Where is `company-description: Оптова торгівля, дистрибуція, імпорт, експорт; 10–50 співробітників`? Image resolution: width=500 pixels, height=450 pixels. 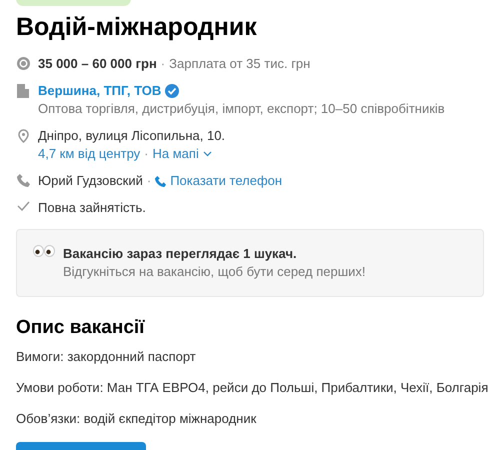 company-description: Оптова торгівля, дистрибуція, імпорт, експорт; 10–50 співробітників is located at coordinates (241, 109).